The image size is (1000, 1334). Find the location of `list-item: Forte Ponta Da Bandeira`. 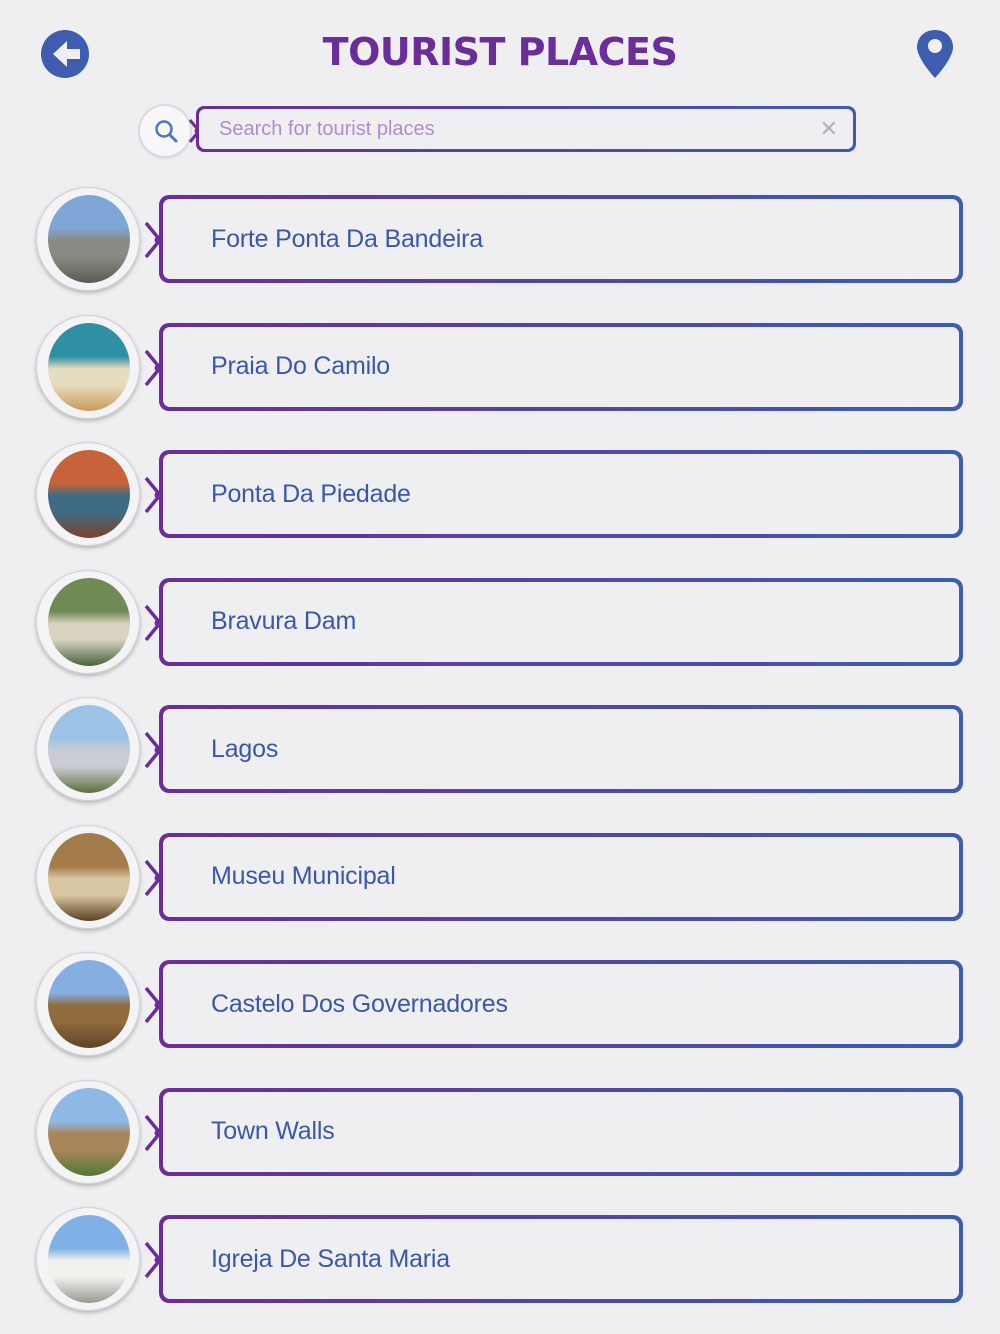

list-item: Forte Ponta Da Bandeira is located at coordinates (500, 240).